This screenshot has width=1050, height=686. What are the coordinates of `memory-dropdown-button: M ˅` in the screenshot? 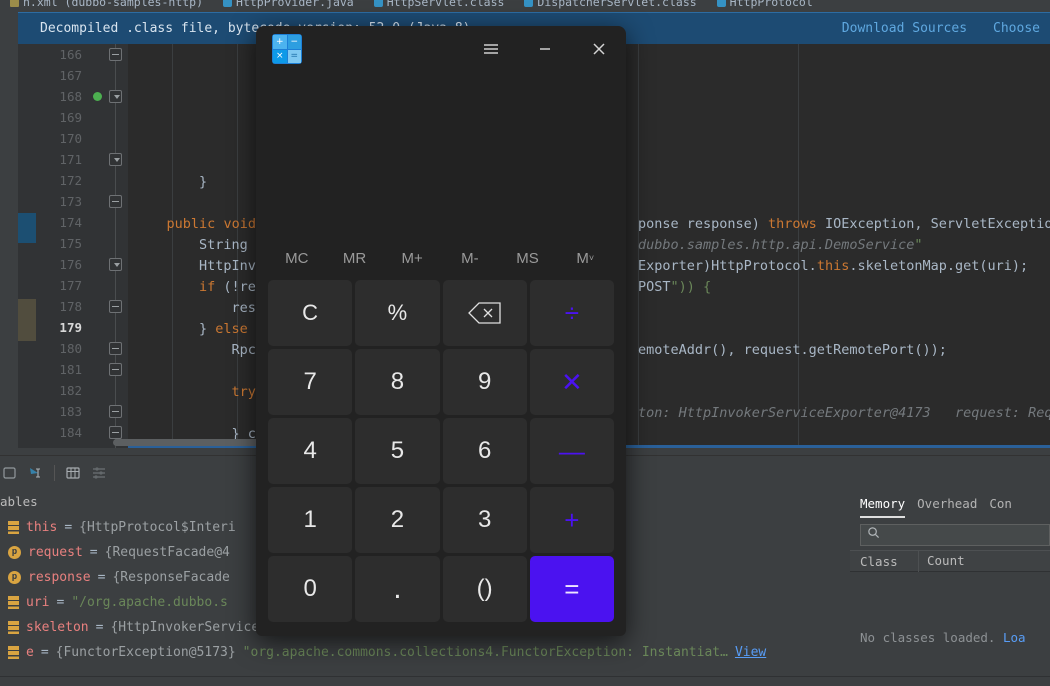 It's located at (585, 258).